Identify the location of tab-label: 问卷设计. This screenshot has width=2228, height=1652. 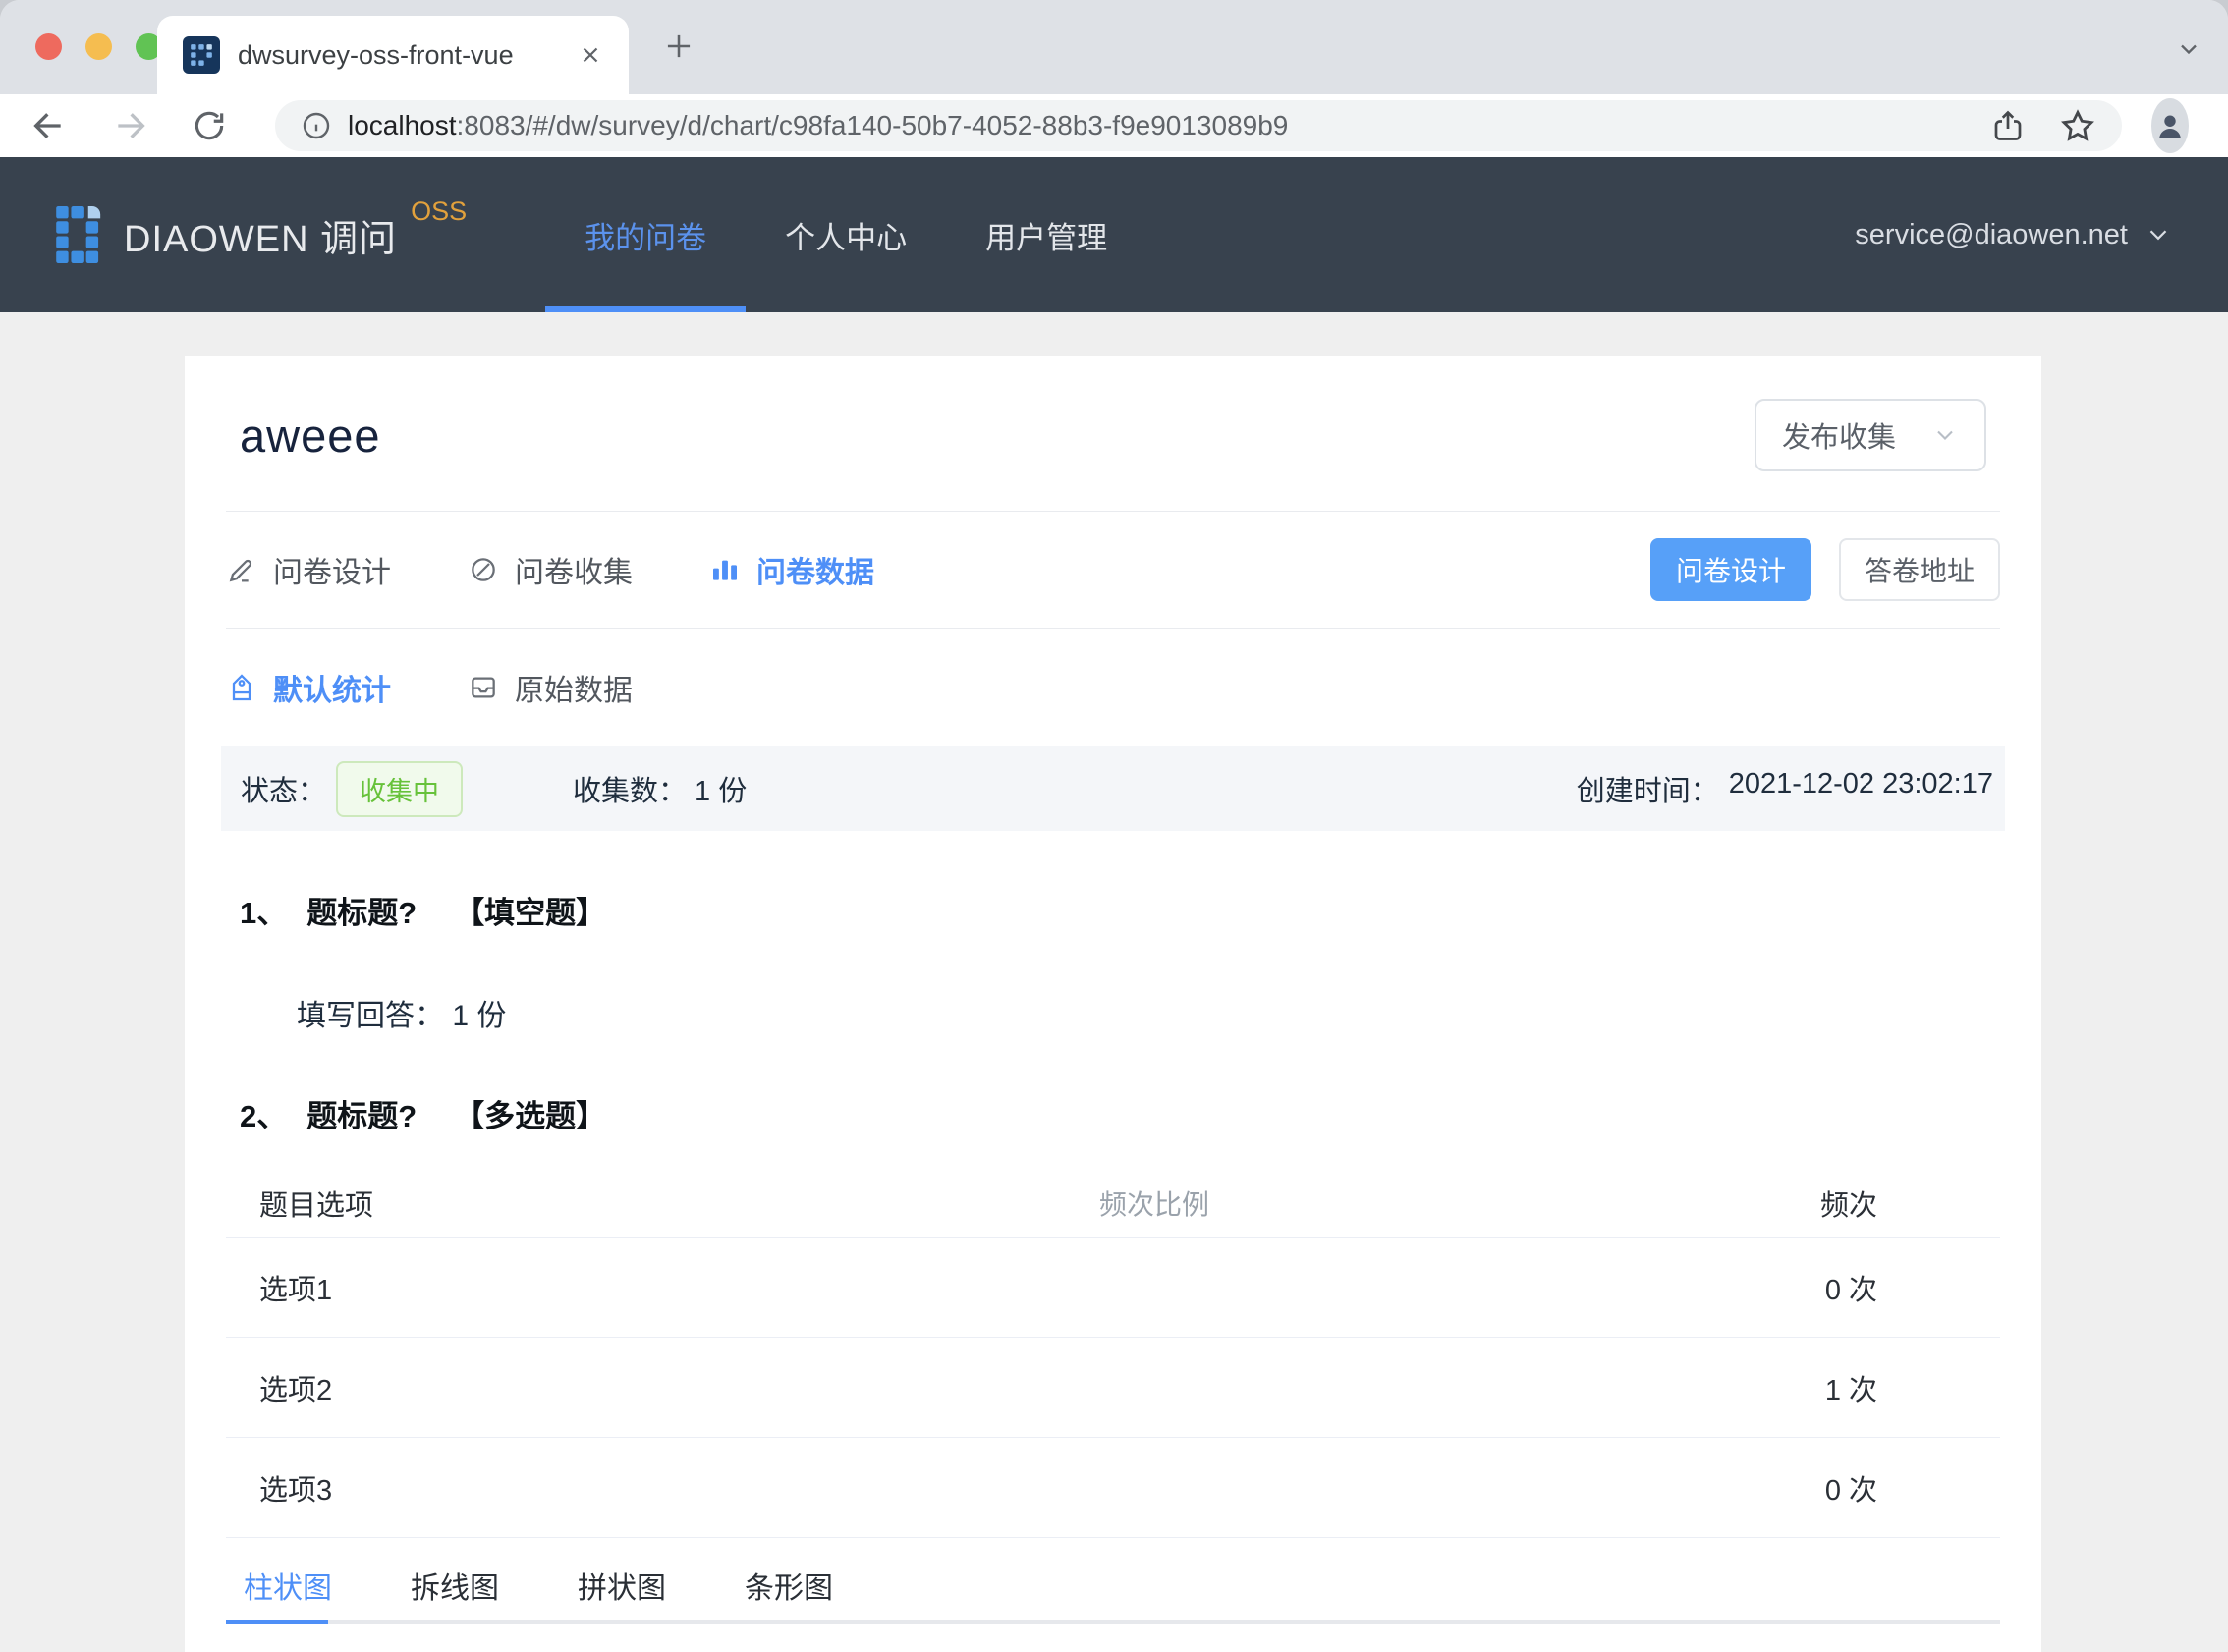
(332, 573).